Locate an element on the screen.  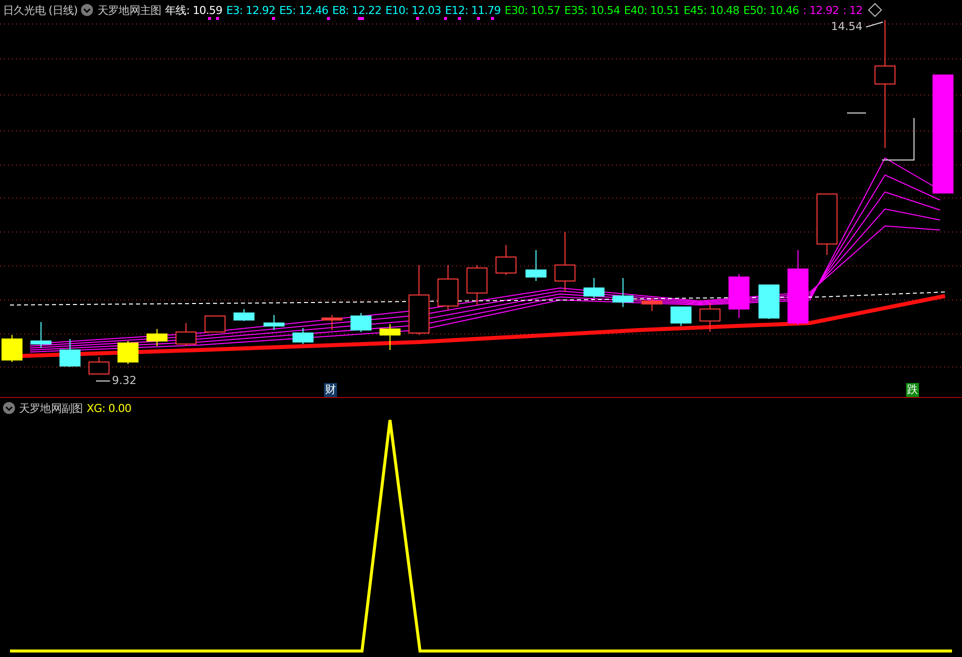
indicator-value: E10: 12.03 is located at coordinates (413, 10).